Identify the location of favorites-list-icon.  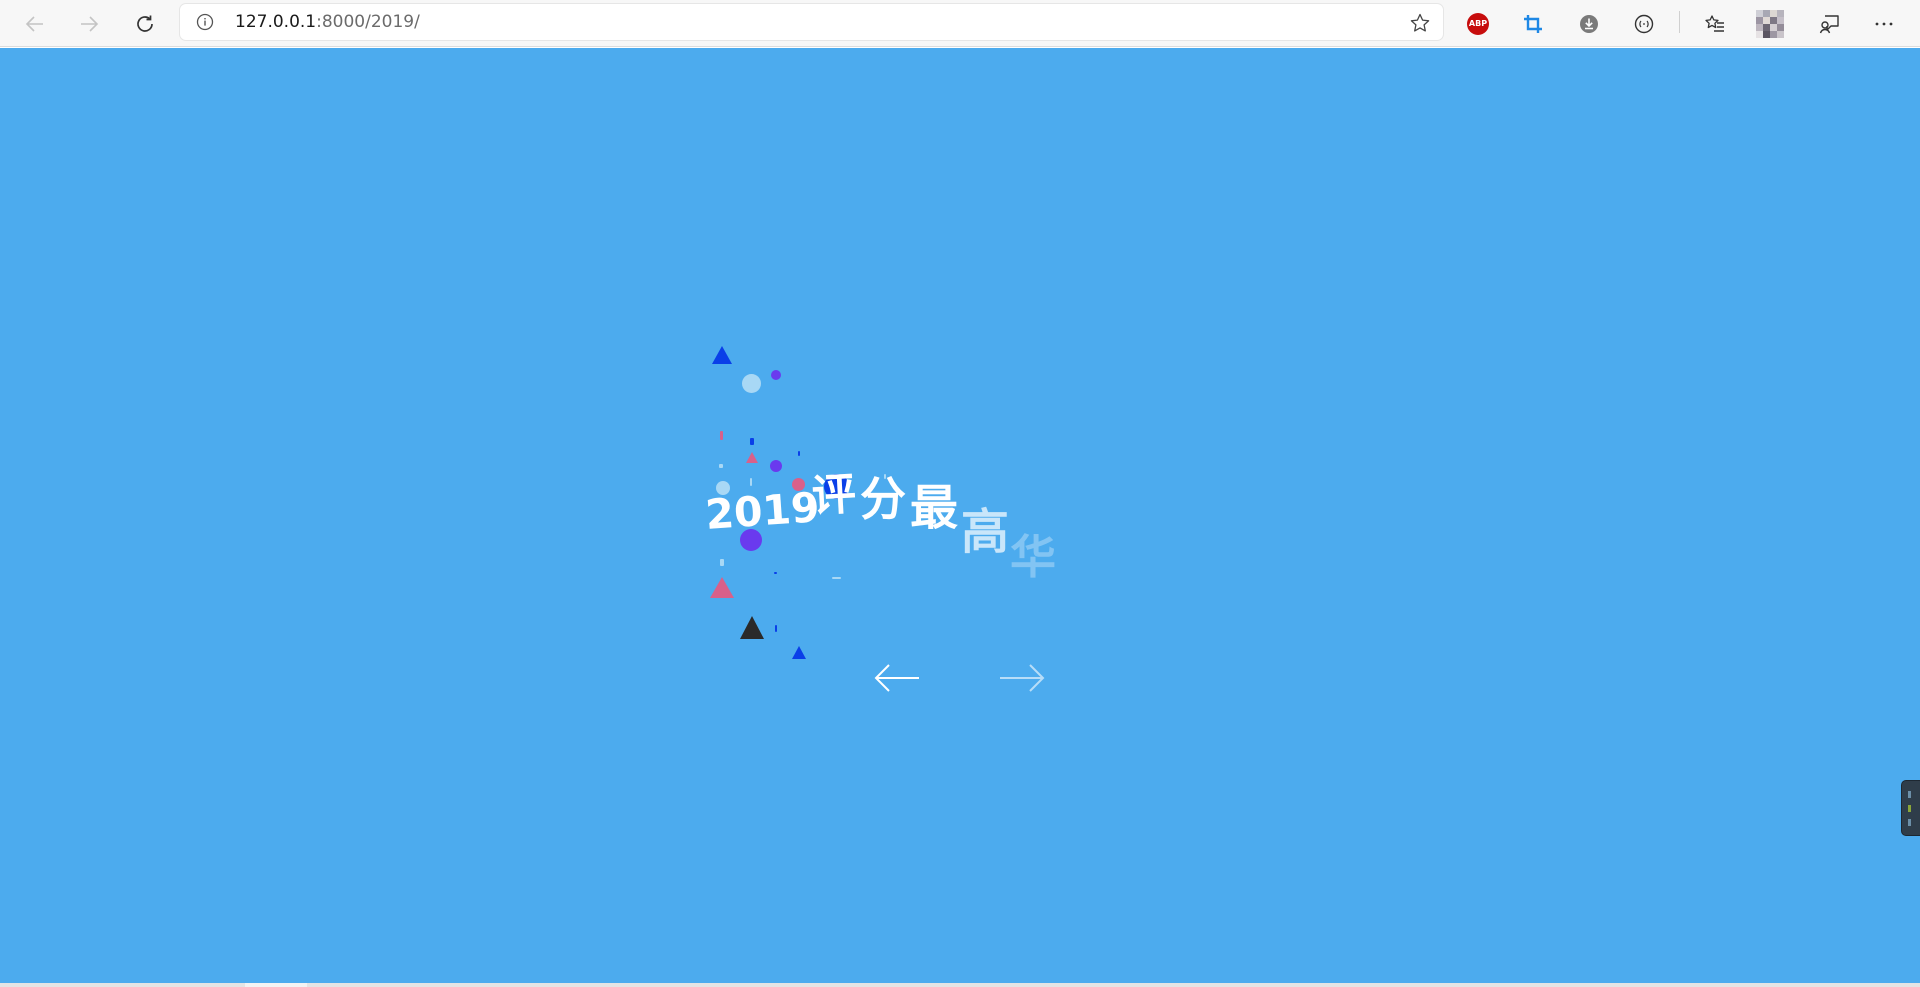
(1714, 23).